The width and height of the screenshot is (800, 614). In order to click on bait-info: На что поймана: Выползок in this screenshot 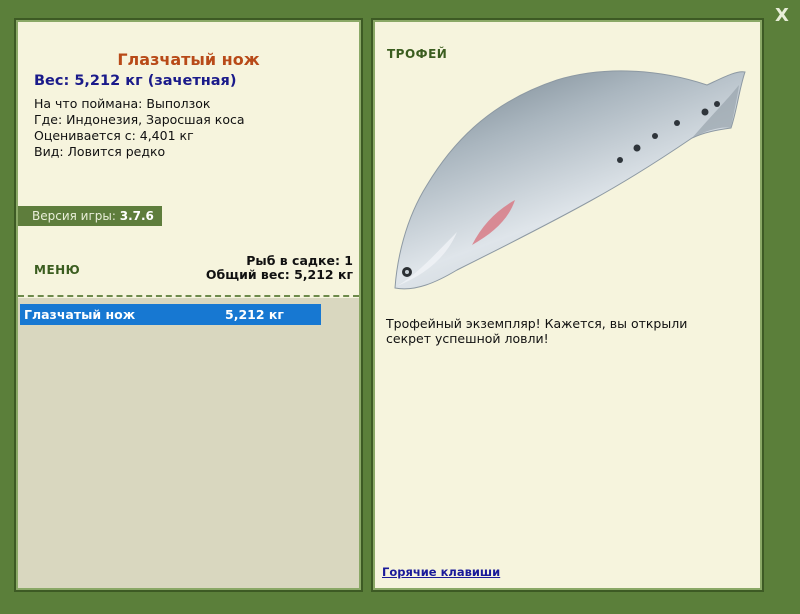, I will do `click(122, 103)`.